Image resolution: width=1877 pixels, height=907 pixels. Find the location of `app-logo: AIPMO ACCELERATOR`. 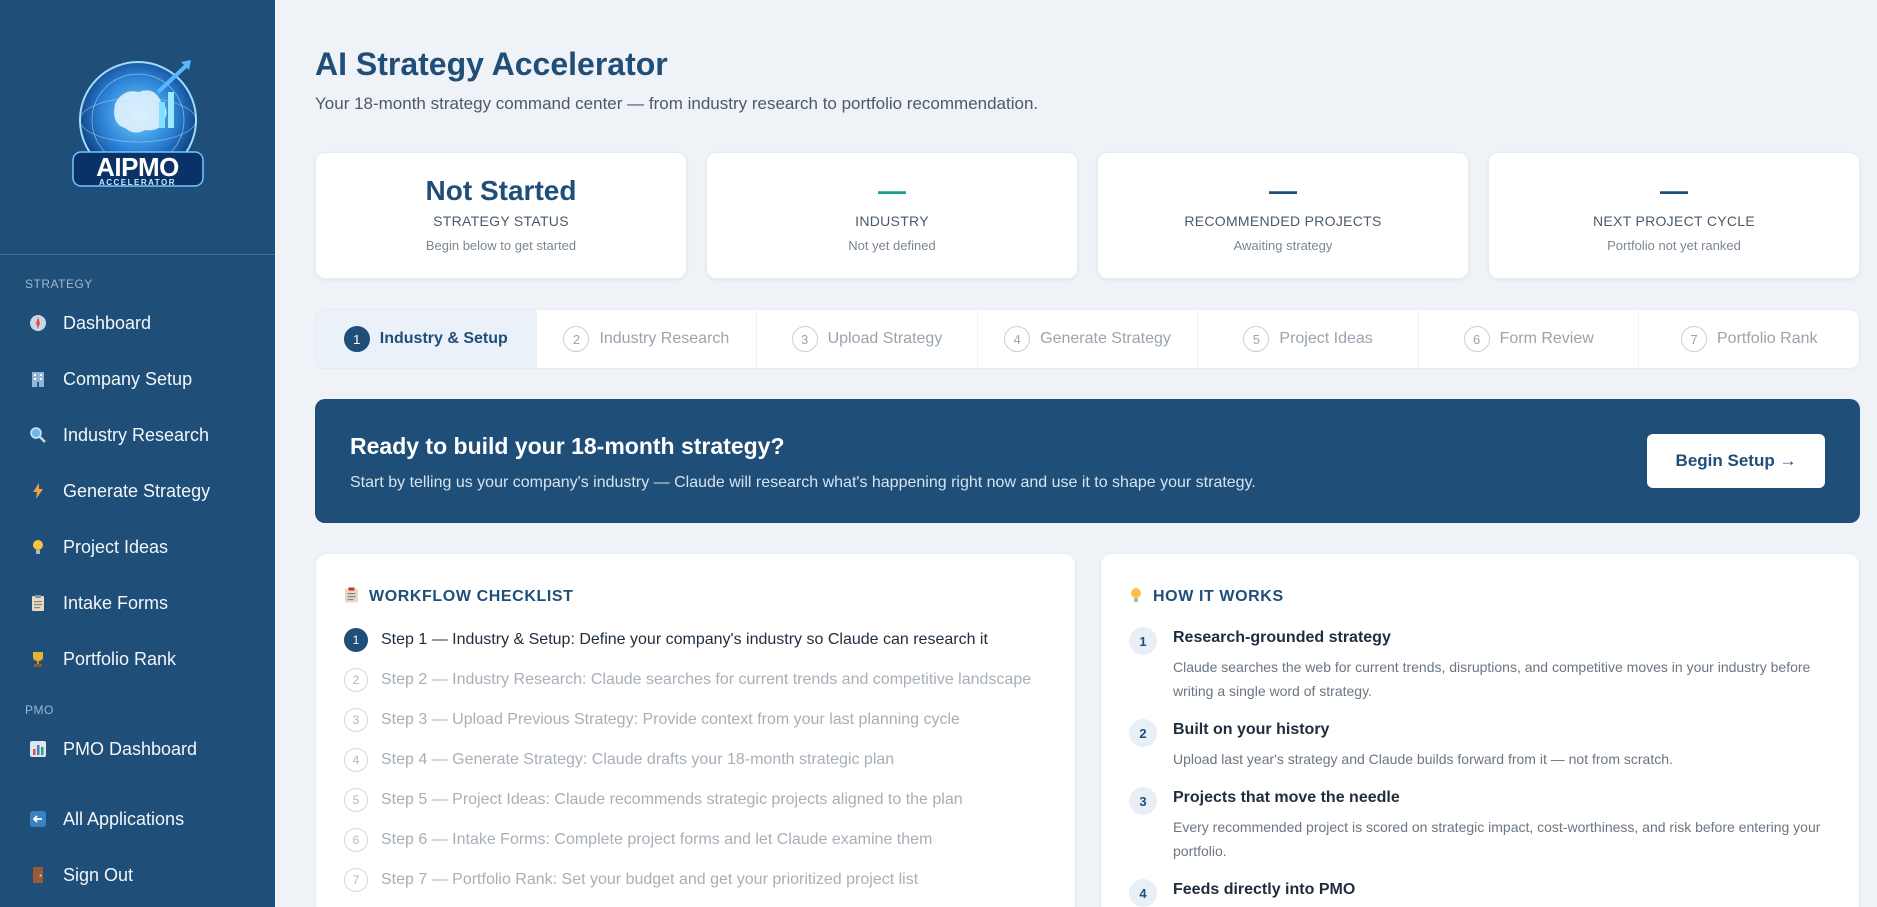

app-logo: AIPMO ACCELERATOR is located at coordinates (138, 127).